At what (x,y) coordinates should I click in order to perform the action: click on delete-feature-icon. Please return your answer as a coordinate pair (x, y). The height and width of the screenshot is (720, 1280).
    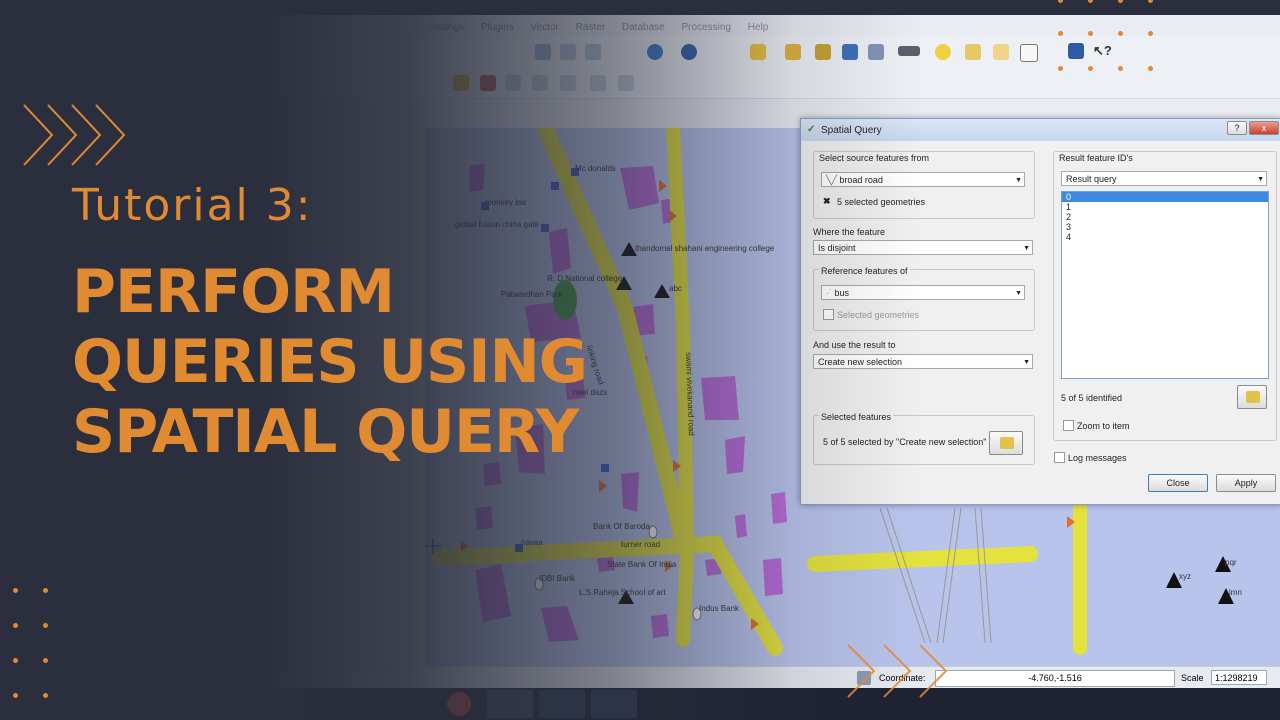
    Looking at the image, I should click on (488, 83).